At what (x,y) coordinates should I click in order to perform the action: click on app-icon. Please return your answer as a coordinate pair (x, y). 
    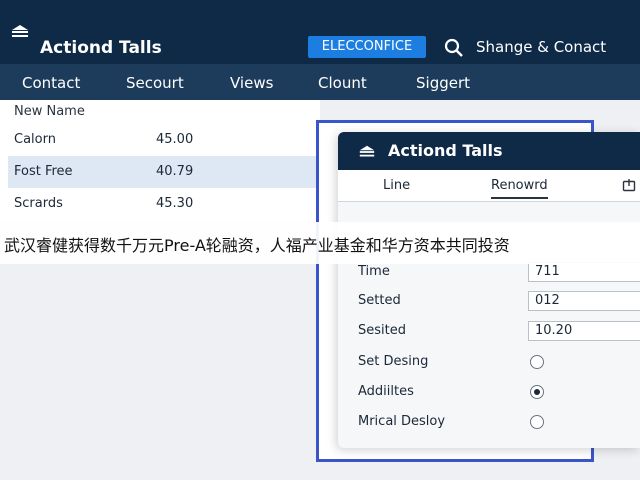
    Looking at the image, I should click on (20, 31).